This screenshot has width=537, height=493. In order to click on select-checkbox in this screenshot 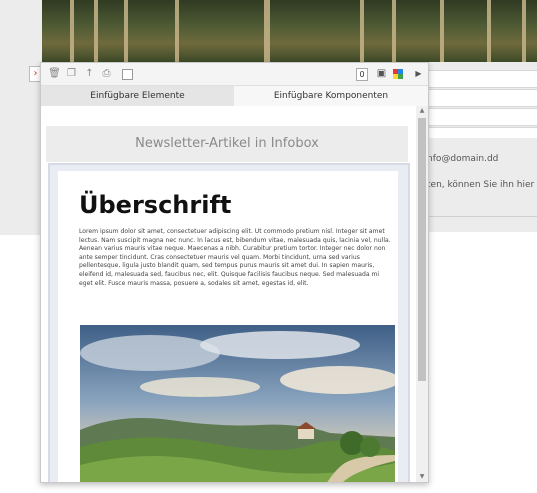, I will do `click(127, 74)`.